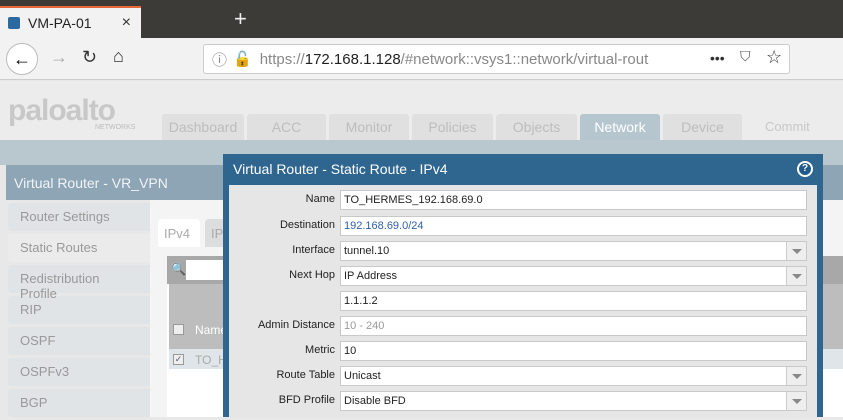 Image resolution: width=843 pixels, height=420 pixels. I want to click on route-table-label: Route Table, so click(305, 375).